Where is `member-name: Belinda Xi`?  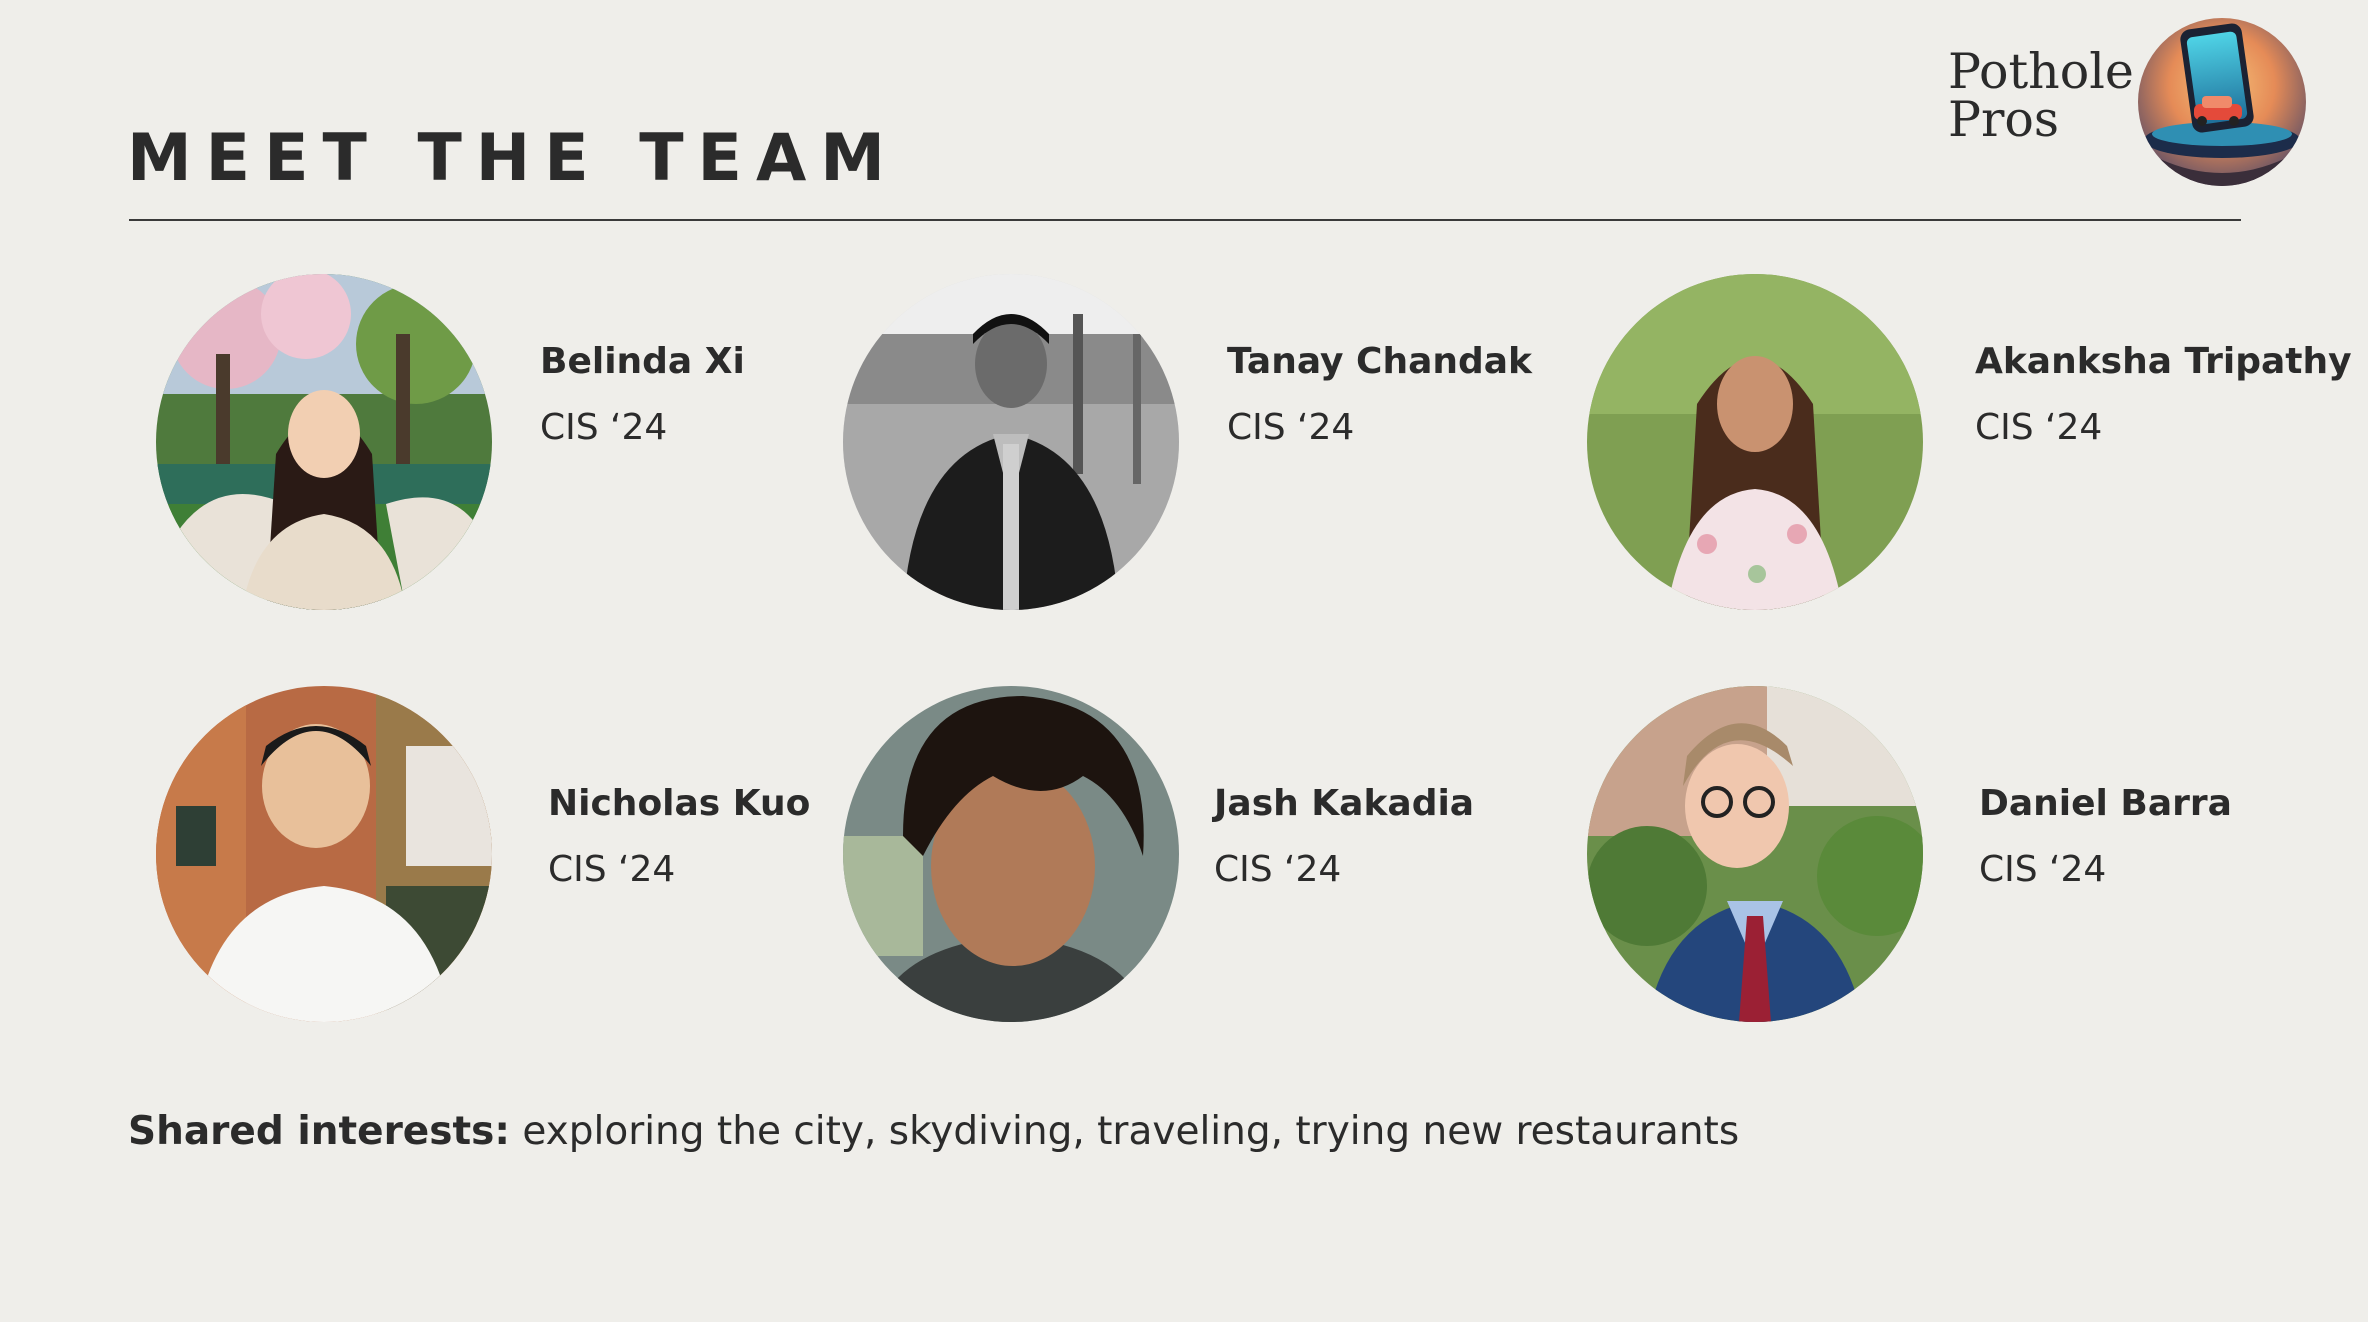
member-name: Belinda Xi is located at coordinates (642, 361).